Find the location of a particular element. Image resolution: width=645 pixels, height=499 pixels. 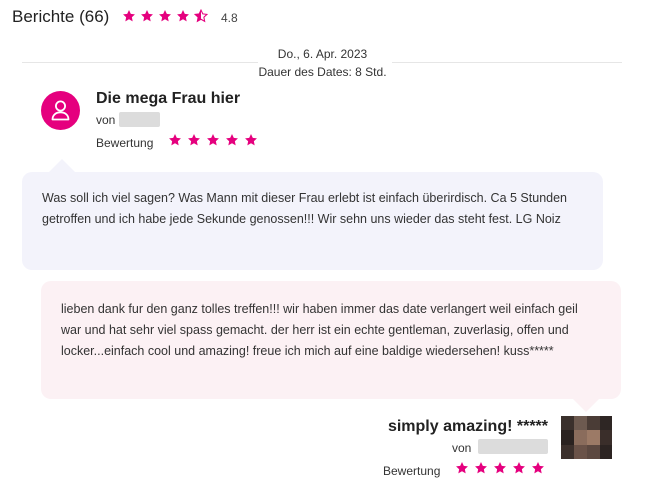

date-date: Do., 6. Apr. 2023 is located at coordinates (322, 54).